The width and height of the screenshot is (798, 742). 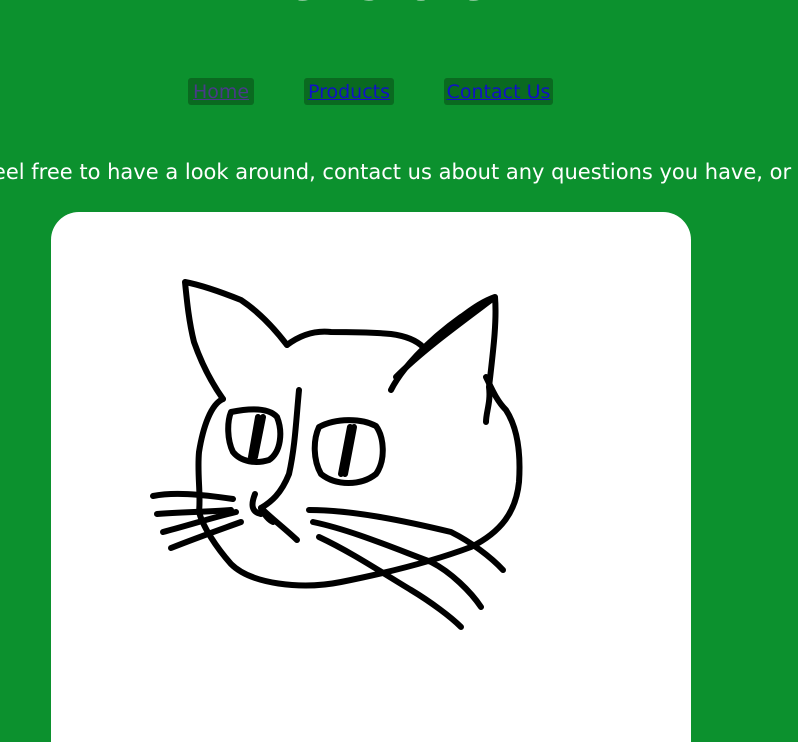 What do you see at coordinates (498, 91) in the screenshot?
I see `nav-link-contact-us: Contact Us` at bounding box center [498, 91].